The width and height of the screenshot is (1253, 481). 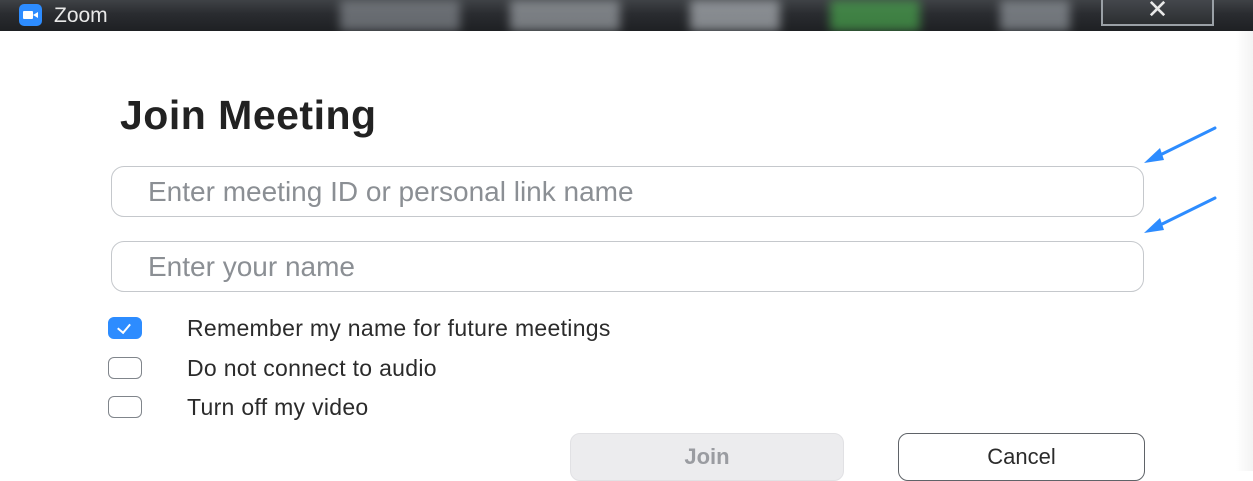 I want to click on video-off-label: Turn off my video, so click(x=278, y=406).